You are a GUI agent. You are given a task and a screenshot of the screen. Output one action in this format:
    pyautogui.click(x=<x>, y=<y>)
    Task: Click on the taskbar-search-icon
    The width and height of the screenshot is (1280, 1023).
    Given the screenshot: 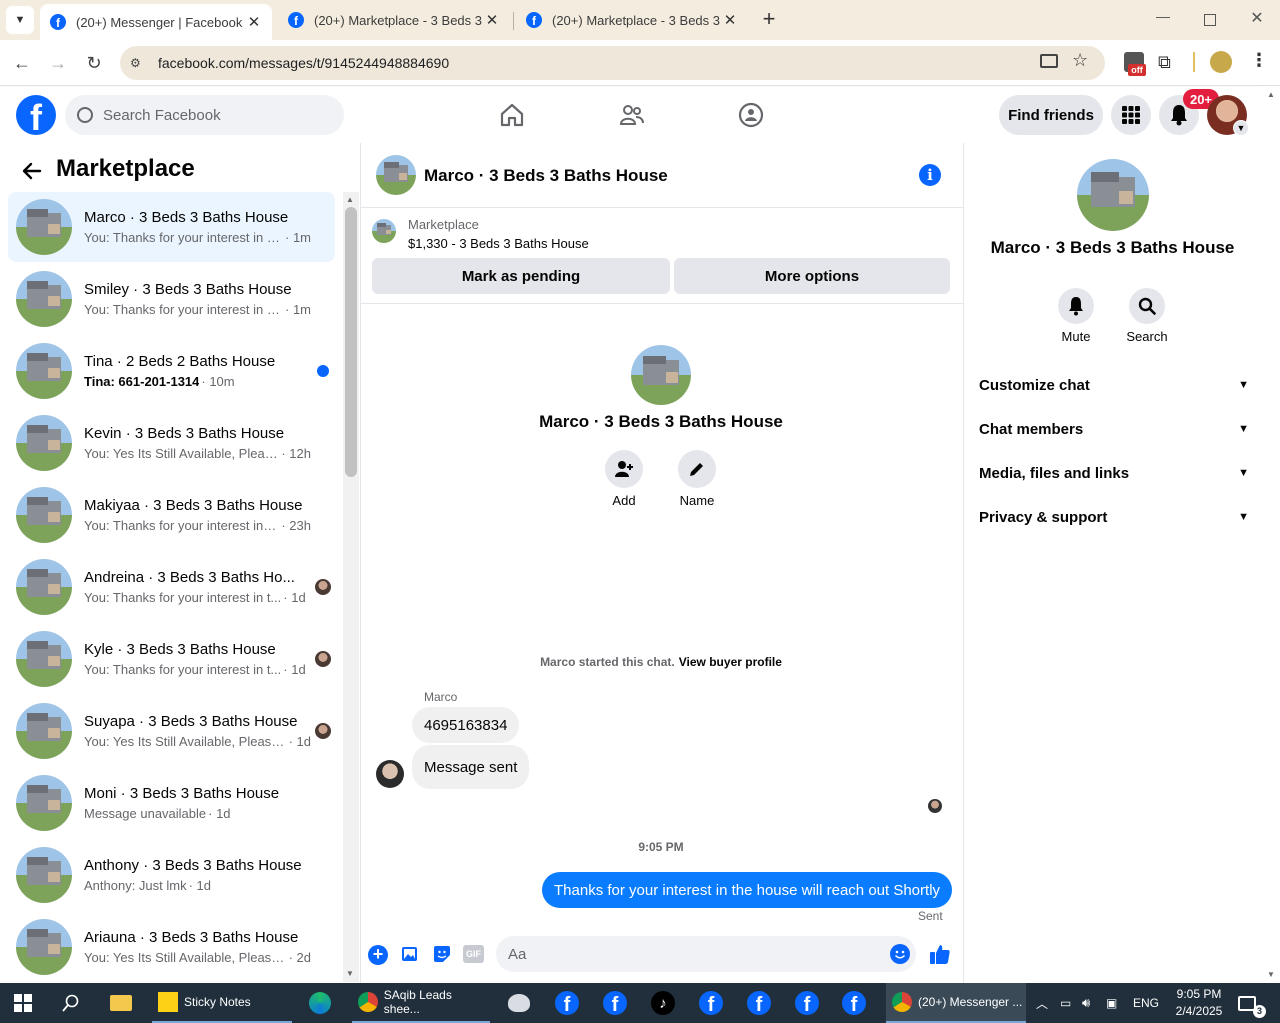 What is the action you would take?
    pyautogui.click(x=72, y=1003)
    